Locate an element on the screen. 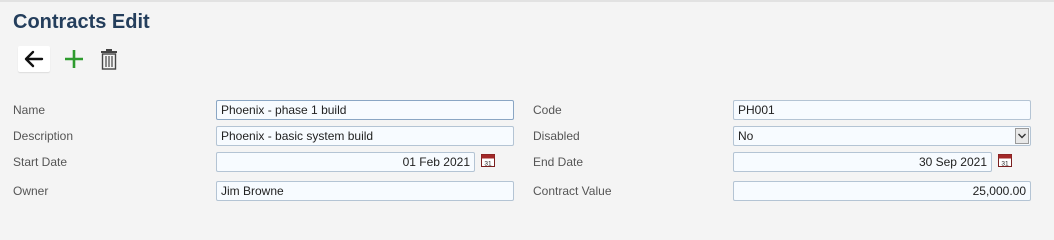 This screenshot has height=240, width=1054. start-date-field: 01 Feb 2021 is located at coordinates (345, 162).